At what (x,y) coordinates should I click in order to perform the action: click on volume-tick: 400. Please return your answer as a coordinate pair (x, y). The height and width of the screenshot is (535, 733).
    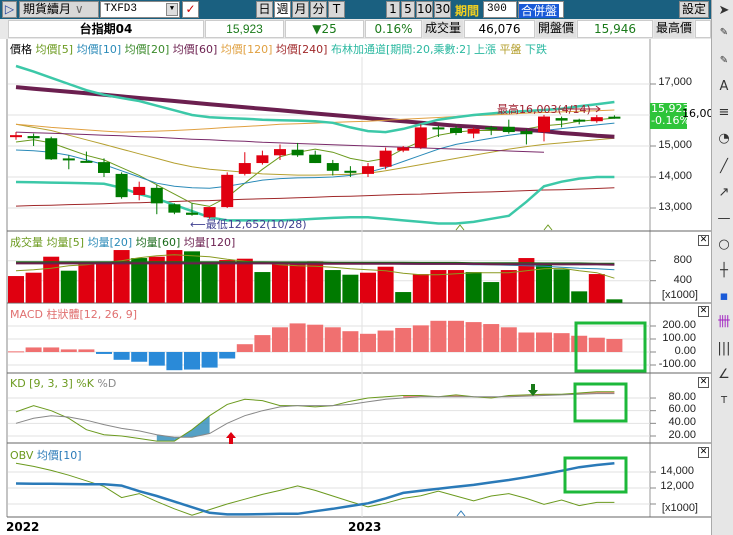
    Looking at the image, I should click on (682, 280).